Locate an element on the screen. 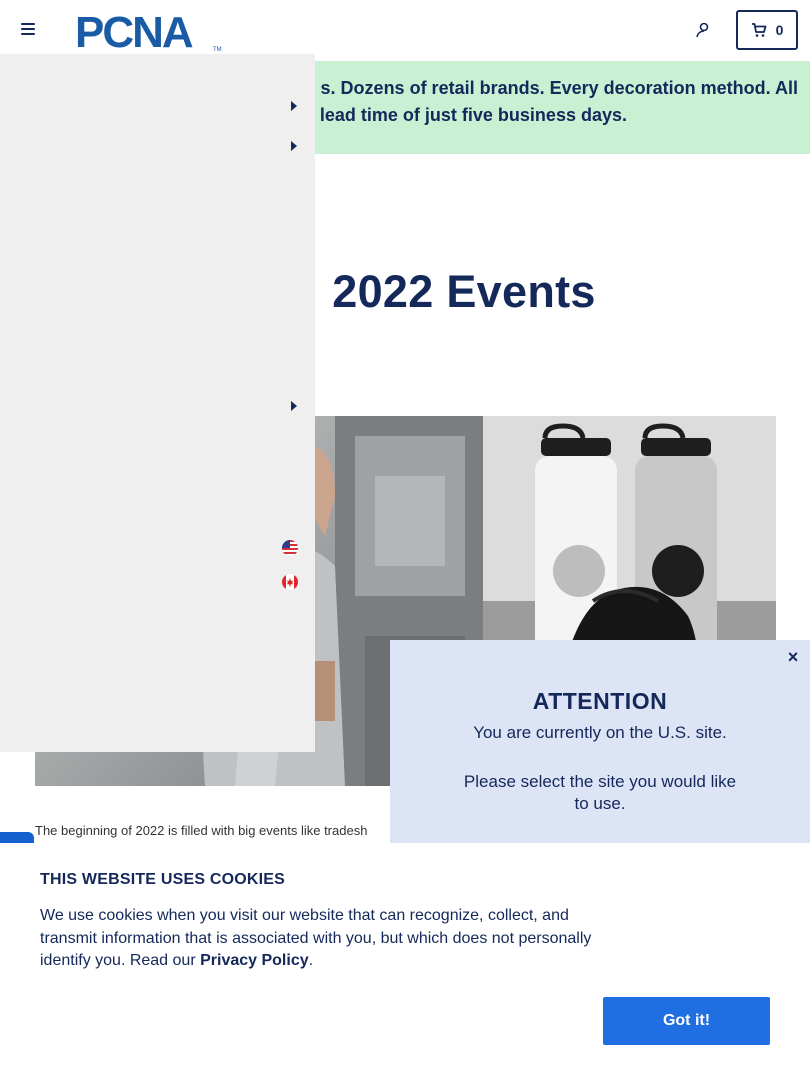  cookie-title: THIS WEBSITE USES COOKIES is located at coordinates (163, 879).